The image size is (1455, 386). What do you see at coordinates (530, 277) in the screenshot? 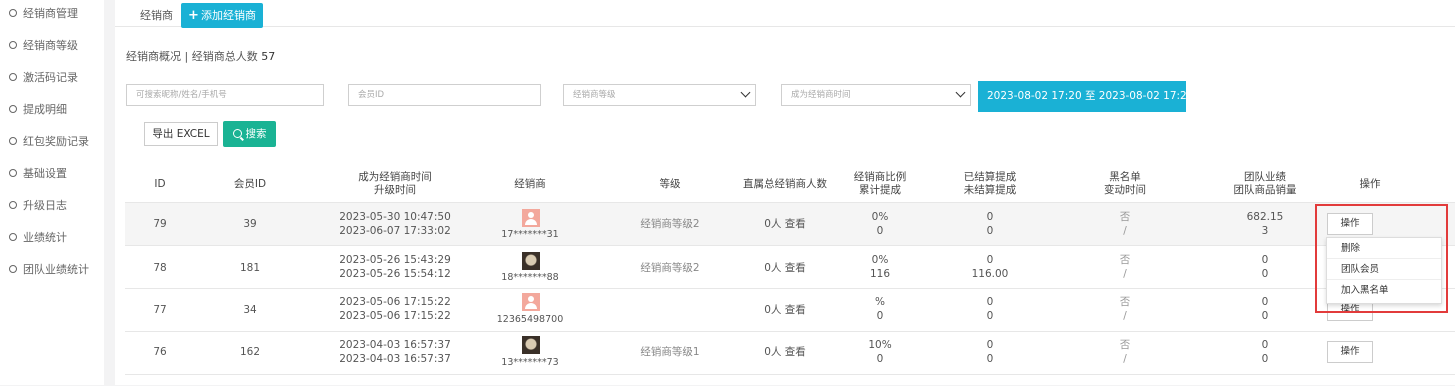
I see `cell-dealer: 18*******88` at bounding box center [530, 277].